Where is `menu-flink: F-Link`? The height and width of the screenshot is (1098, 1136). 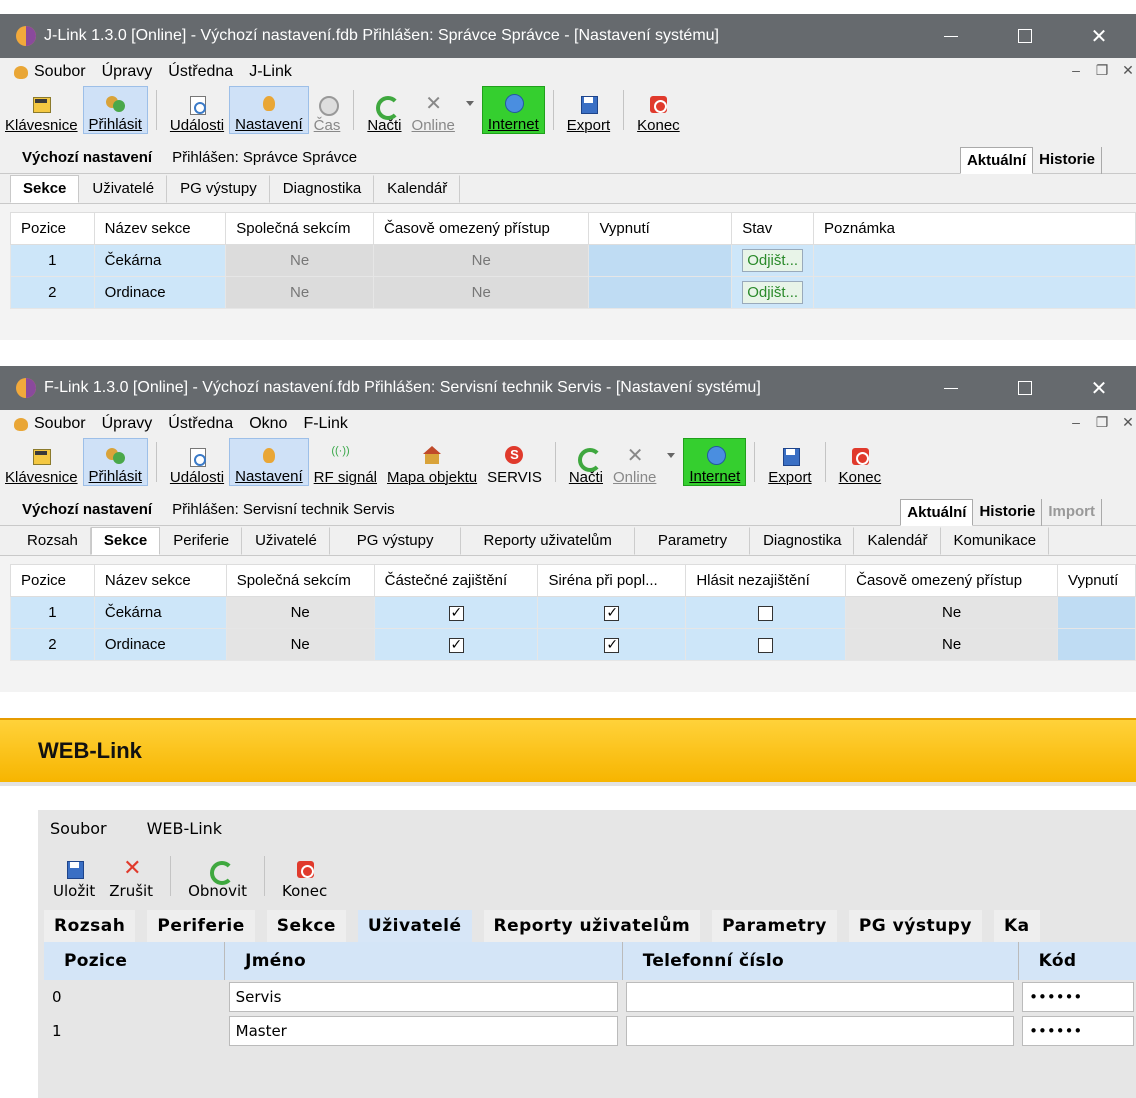
menu-flink: F-Link is located at coordinates (325, 424).